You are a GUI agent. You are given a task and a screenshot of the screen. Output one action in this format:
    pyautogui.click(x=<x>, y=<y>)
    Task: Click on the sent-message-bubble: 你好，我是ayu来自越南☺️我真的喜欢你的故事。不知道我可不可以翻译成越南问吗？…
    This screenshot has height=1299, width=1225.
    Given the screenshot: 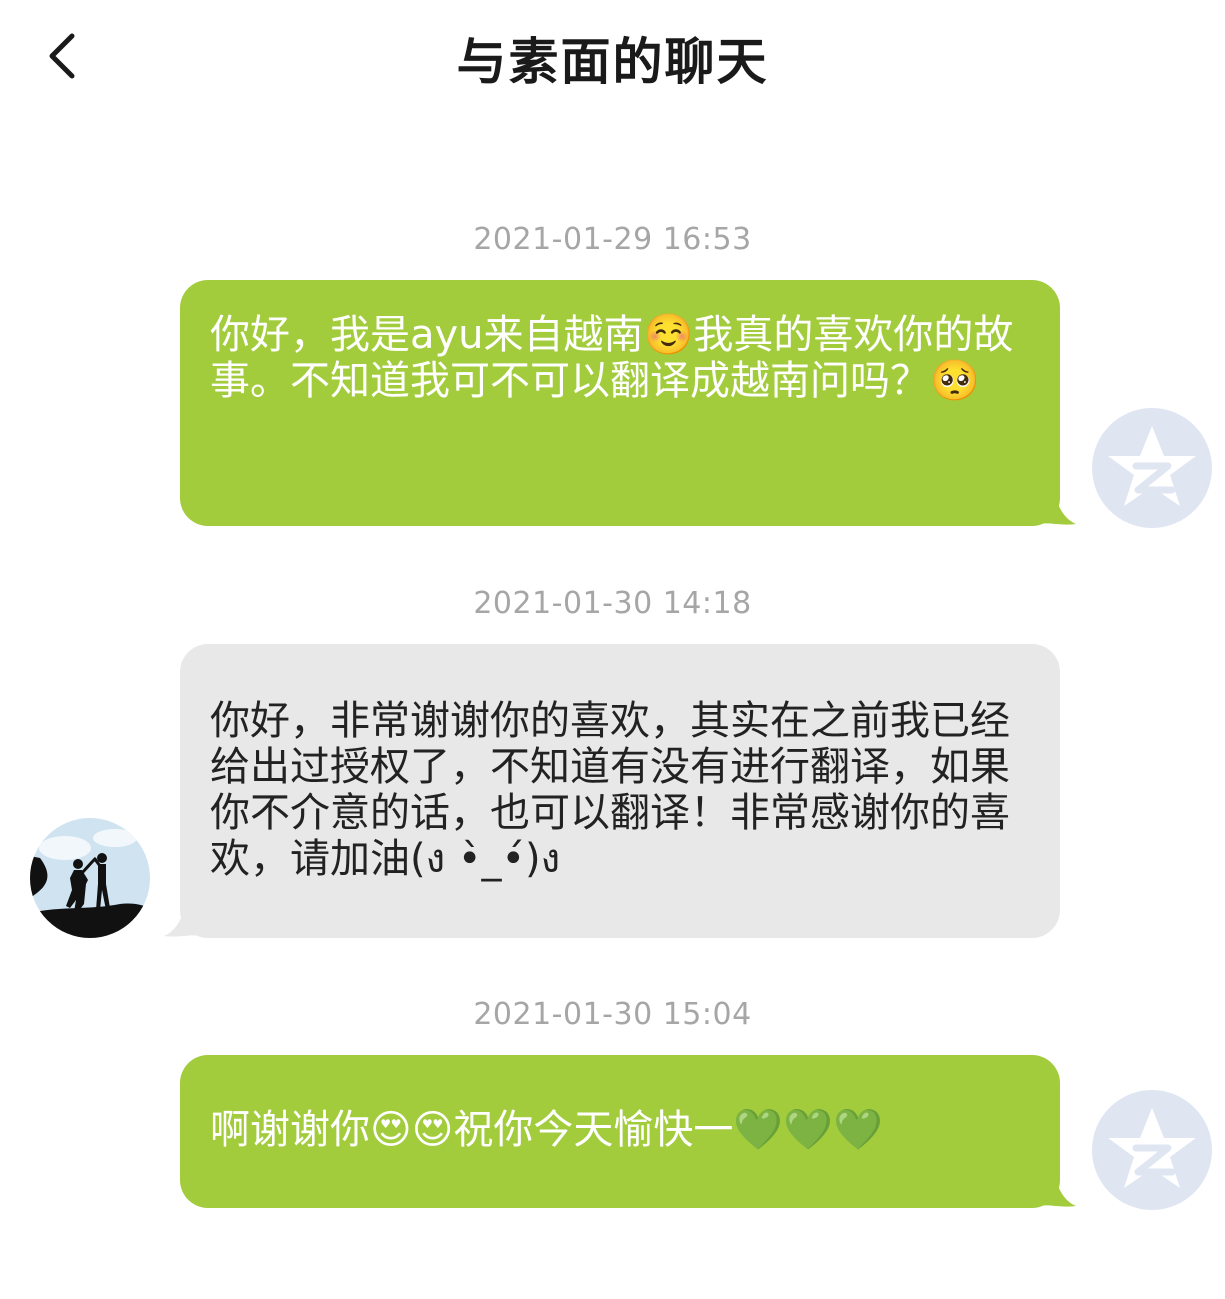 What is the action you would take?
    pyautogui.click(x=620, y=403)
    